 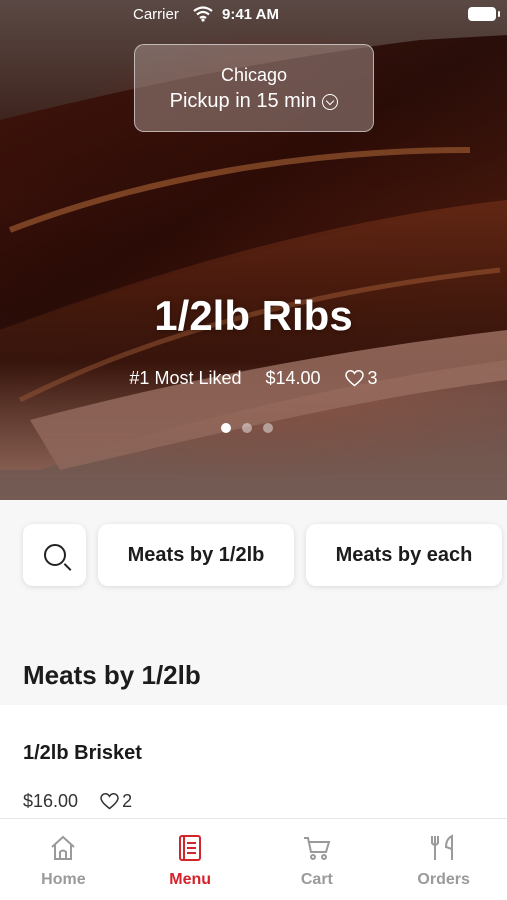 I want to click on wifi-icon, so click(x=203, y=14).